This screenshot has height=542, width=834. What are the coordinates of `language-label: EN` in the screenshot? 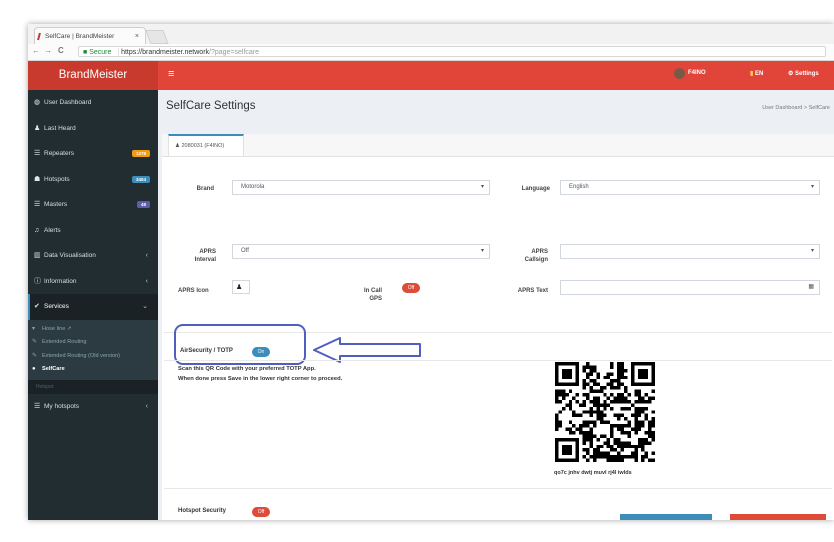 It's located at (759, 74).